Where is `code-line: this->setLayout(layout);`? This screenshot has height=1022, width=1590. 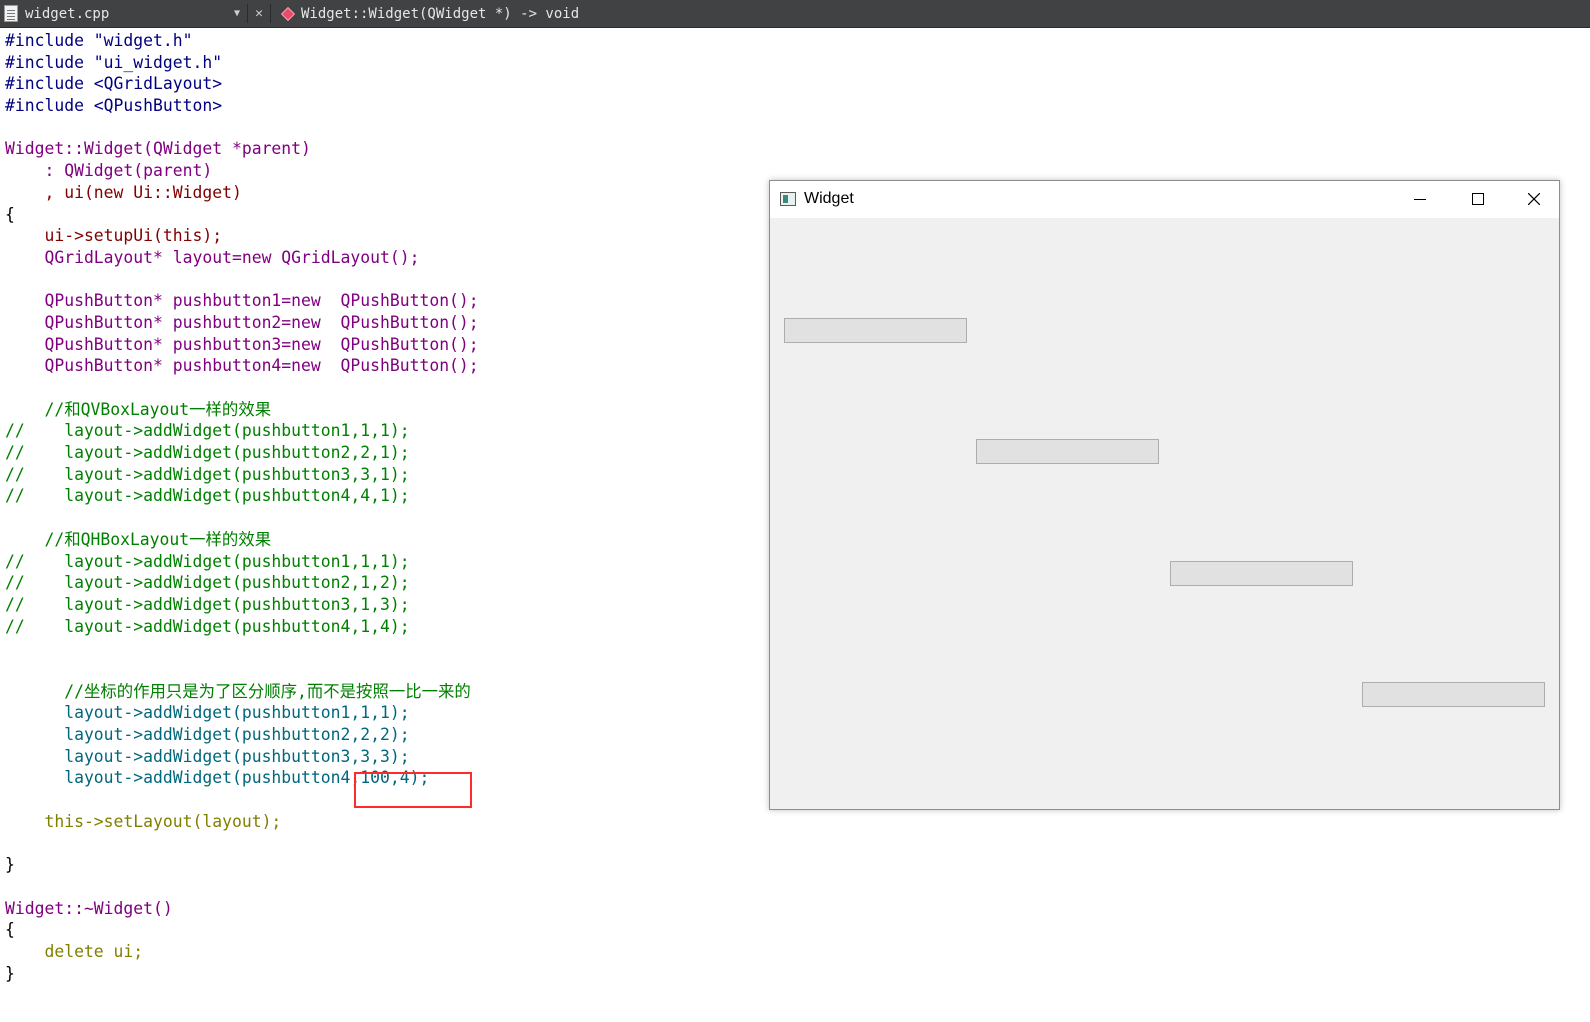
code-line: this->setLayout(layout); is located at coordinates (143, 821).